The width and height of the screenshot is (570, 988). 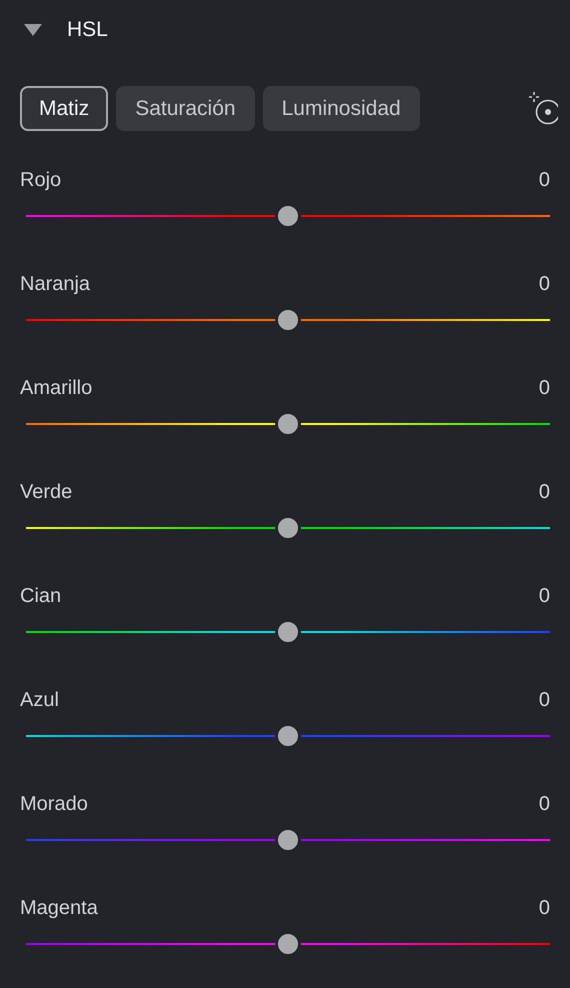 What do you see at coordinates (55, 284) in the screenshot?
I see `slider-label: Naranja` at bounding box center [55, 284].